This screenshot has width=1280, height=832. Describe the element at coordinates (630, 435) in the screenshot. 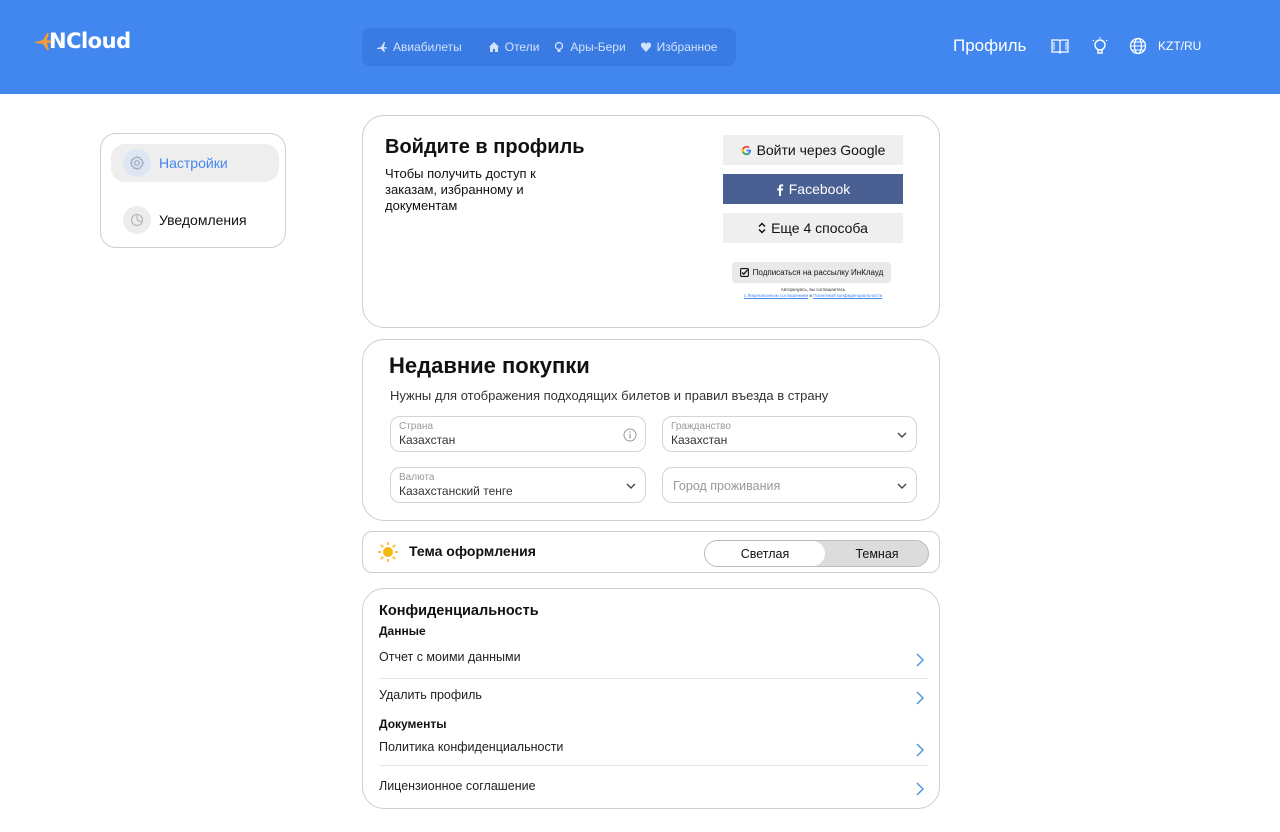

I see `info-icon` at that location.